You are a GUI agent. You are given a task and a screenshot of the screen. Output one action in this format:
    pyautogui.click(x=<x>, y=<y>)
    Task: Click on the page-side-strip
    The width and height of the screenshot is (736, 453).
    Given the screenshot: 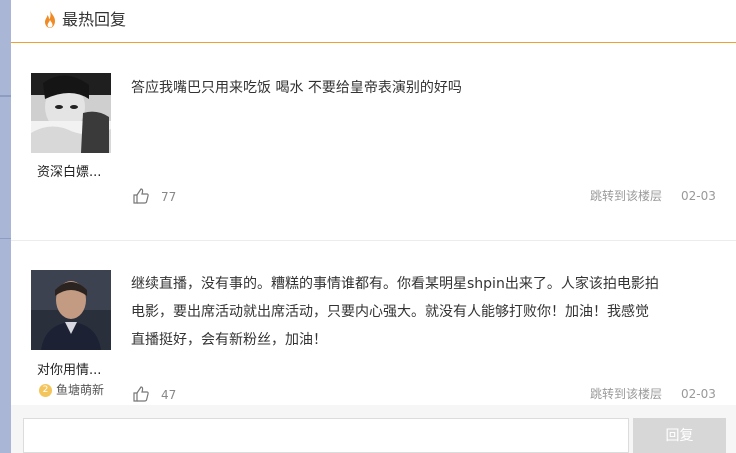 What is the action you would take?
    pyautogui.click(x=5, y=226)
    